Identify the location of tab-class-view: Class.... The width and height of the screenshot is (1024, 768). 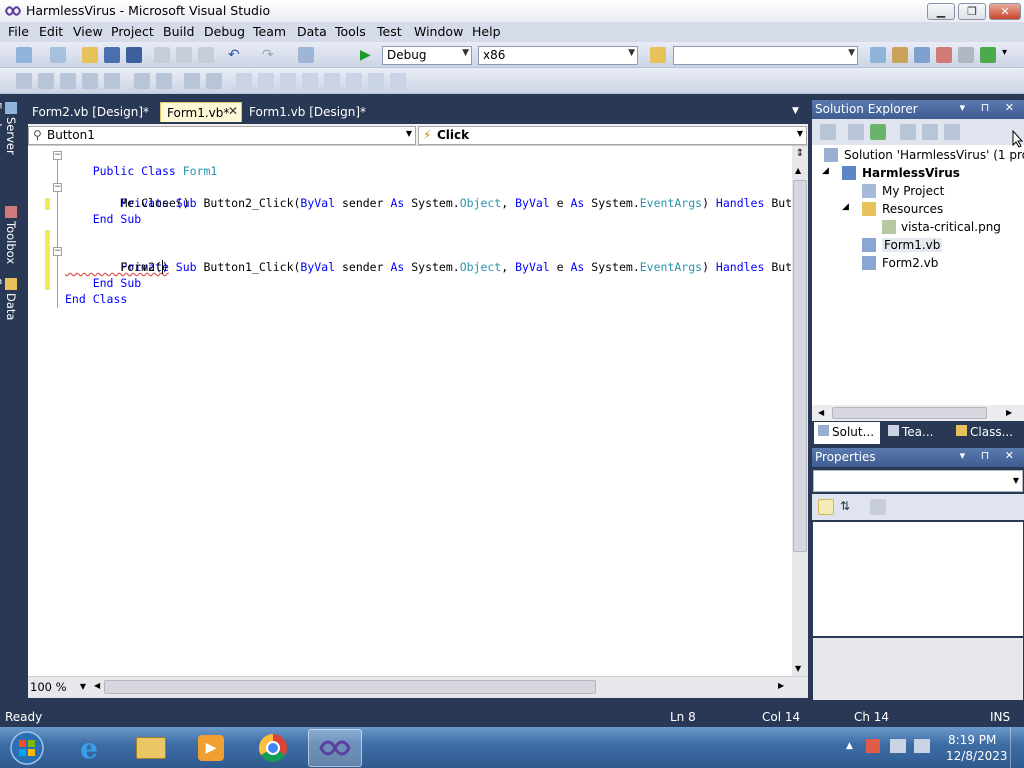
(987, 433).